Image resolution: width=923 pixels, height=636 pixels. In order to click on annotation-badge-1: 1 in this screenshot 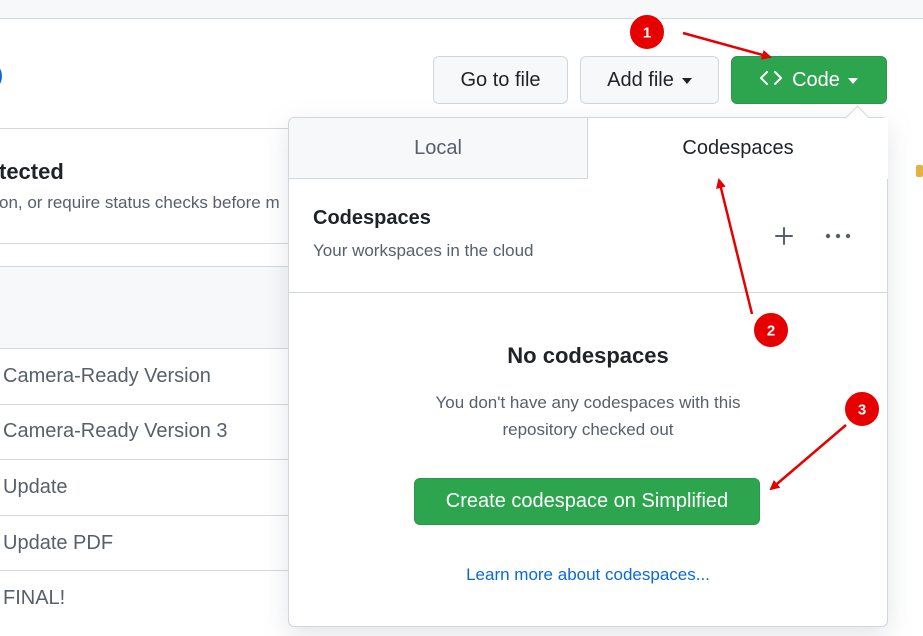, I will do `click(647, 32)`.